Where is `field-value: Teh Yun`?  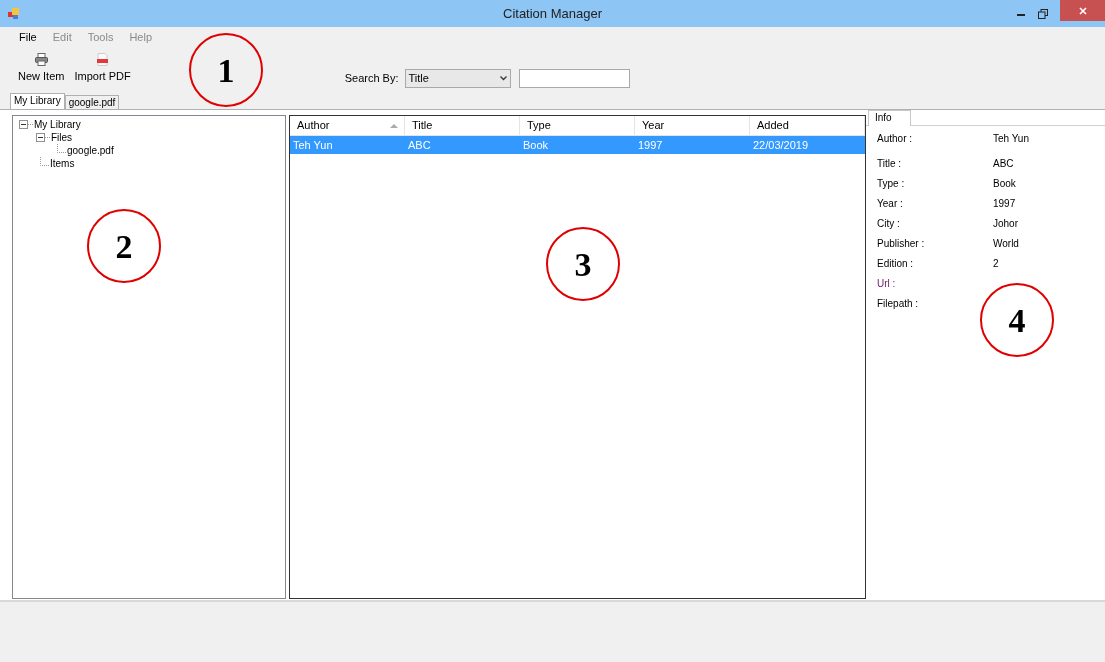 field-value: Teh Yun is located at coordinates (1011, 139).